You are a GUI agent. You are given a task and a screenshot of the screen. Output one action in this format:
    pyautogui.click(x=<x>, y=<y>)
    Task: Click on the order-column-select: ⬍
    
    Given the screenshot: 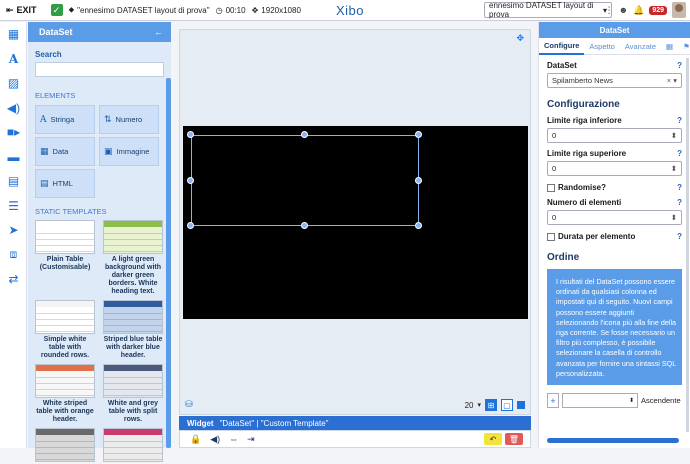 What is the action you would take?
    pyautogui.click(x=600, y=401)
    